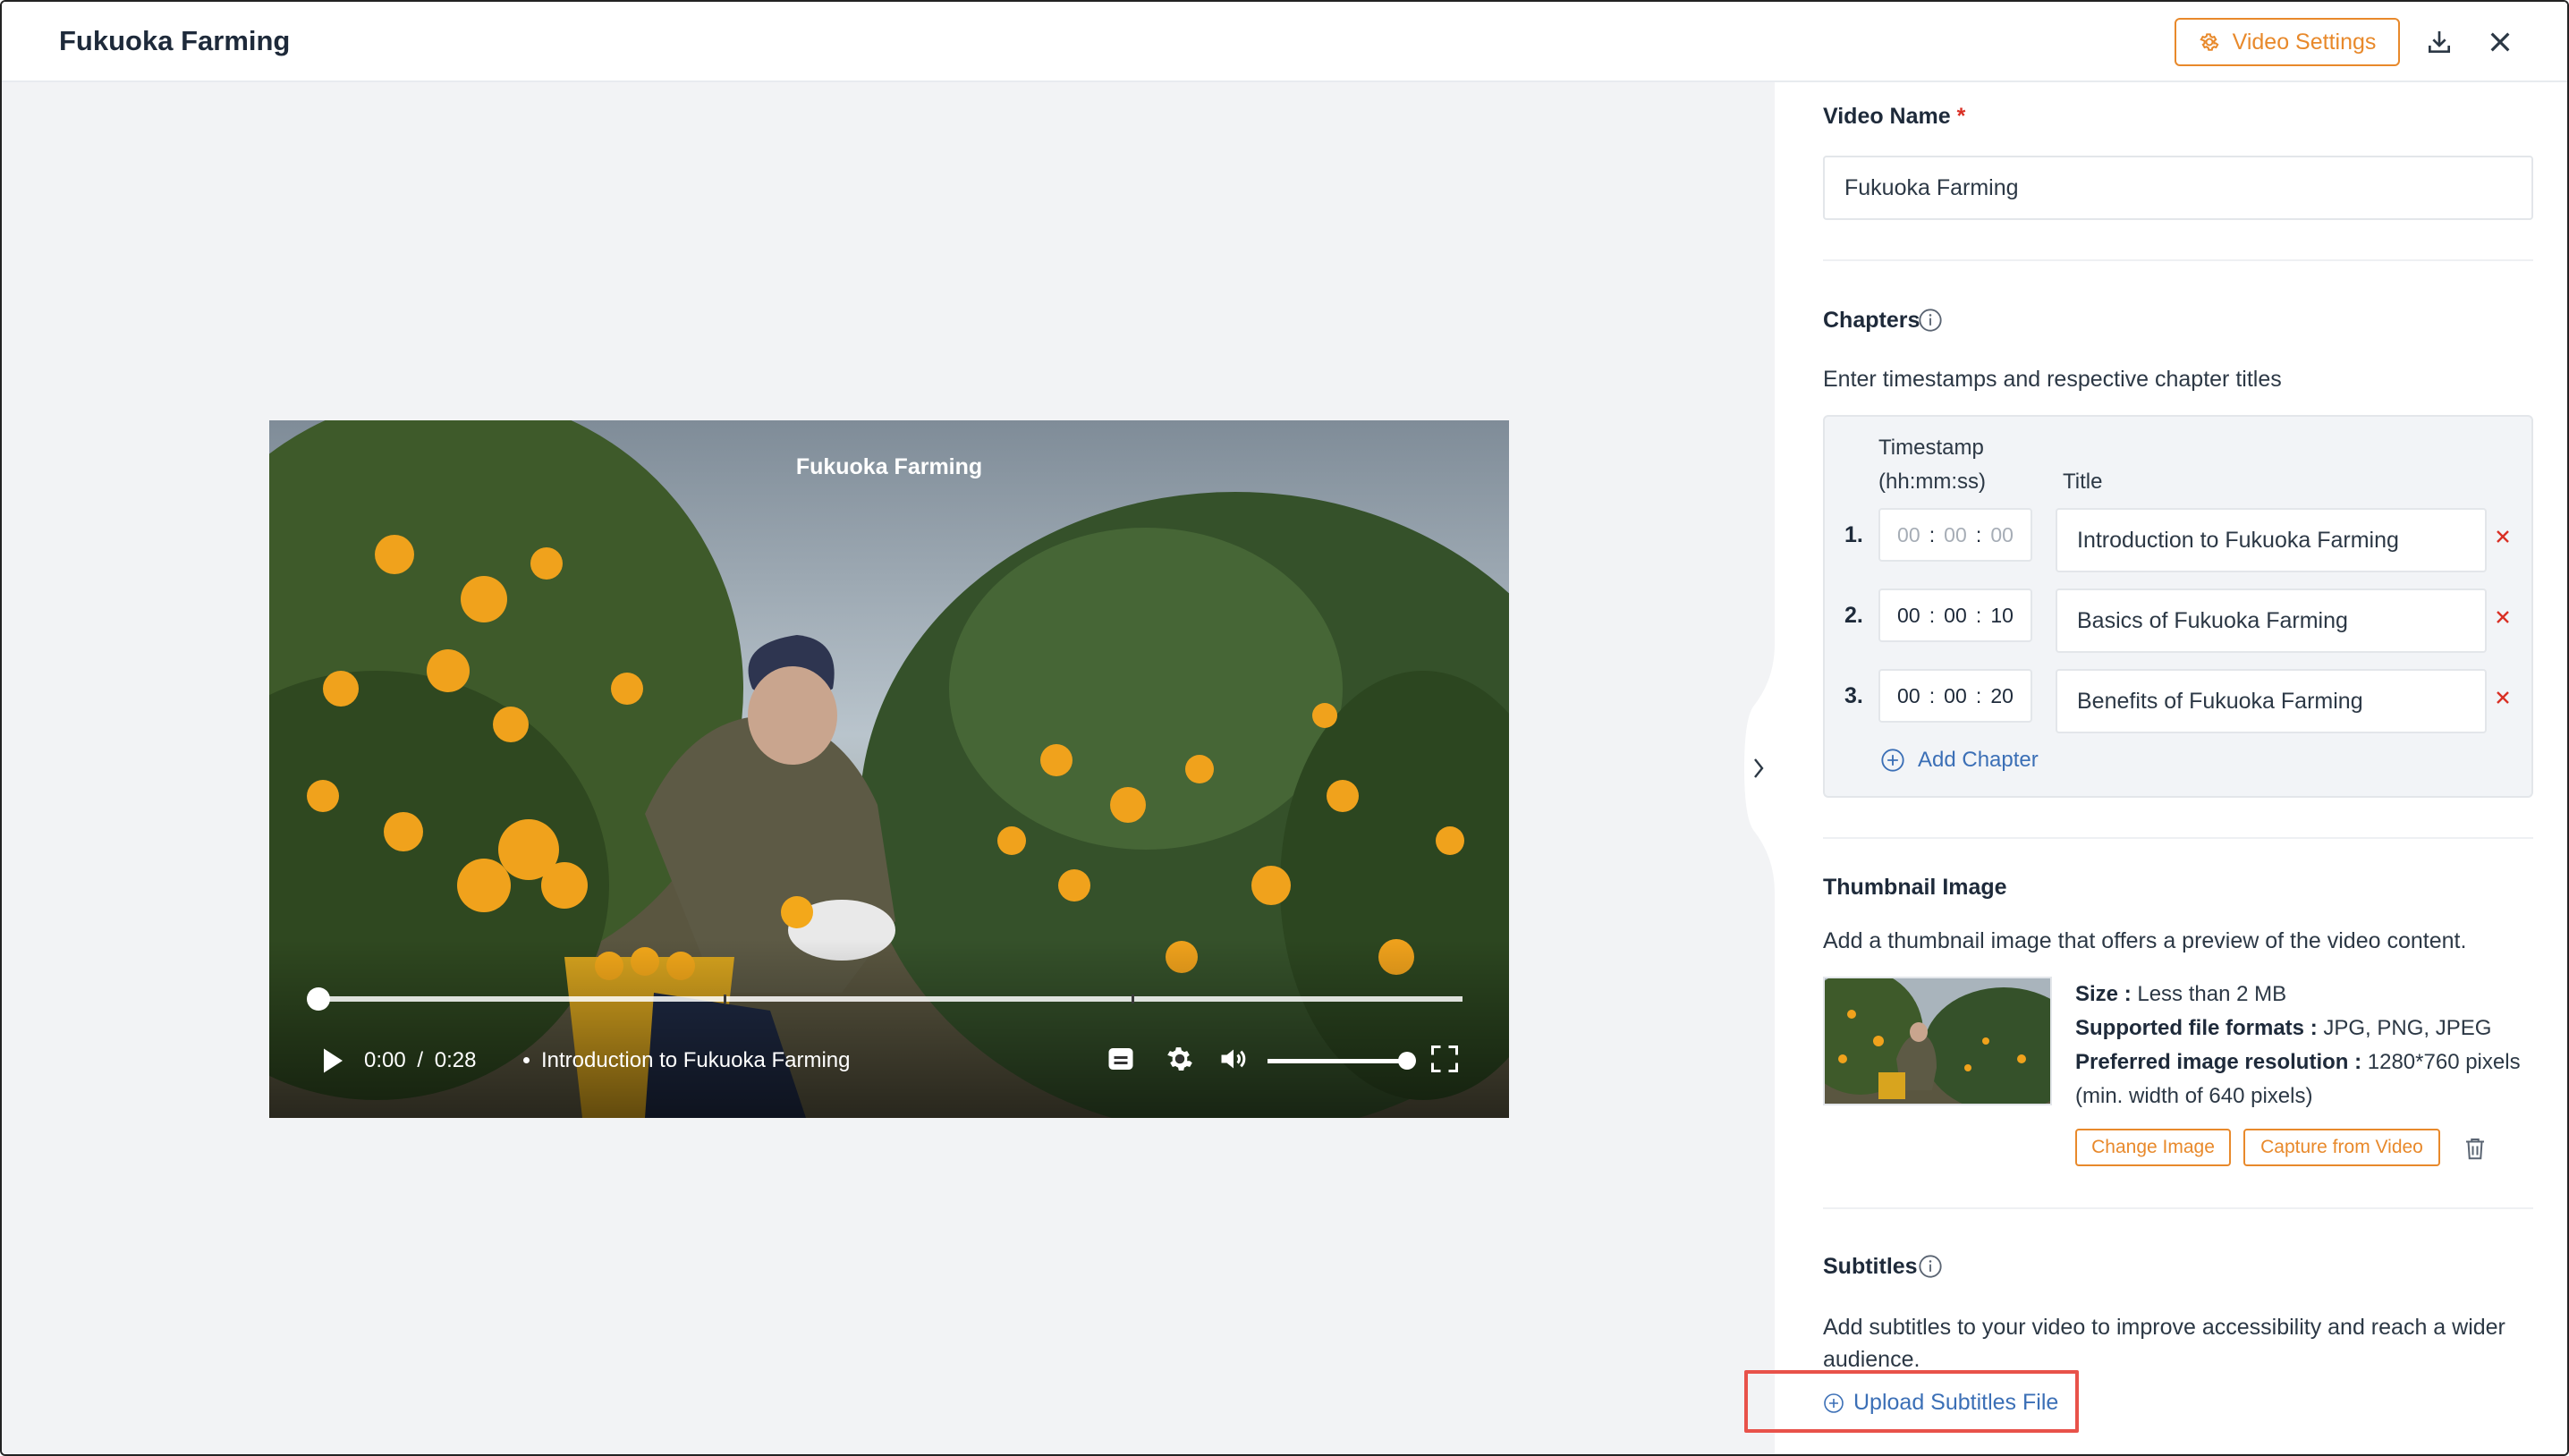 The height and width of the screenshot is (1456, 2569). I want to click on time-display: 0:00 / 0:28, so click(420, 1060).